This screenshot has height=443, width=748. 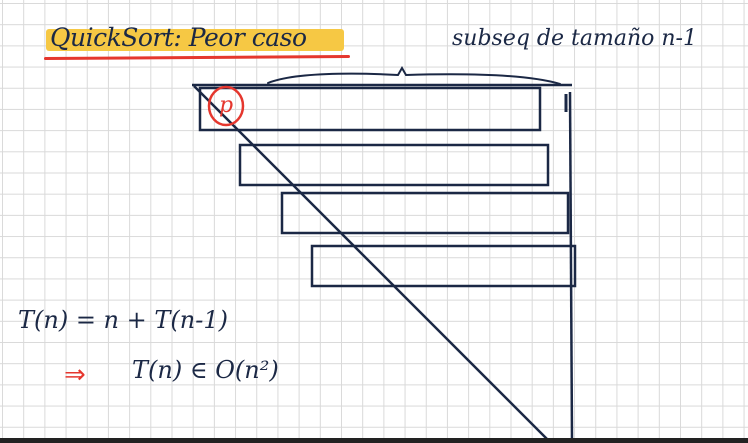 What do you see at coordinates (123, 320) in the screenshot?
I see `recurrence-equation: T(n) = n + T(n-1)` at bounding box center [123, 320].